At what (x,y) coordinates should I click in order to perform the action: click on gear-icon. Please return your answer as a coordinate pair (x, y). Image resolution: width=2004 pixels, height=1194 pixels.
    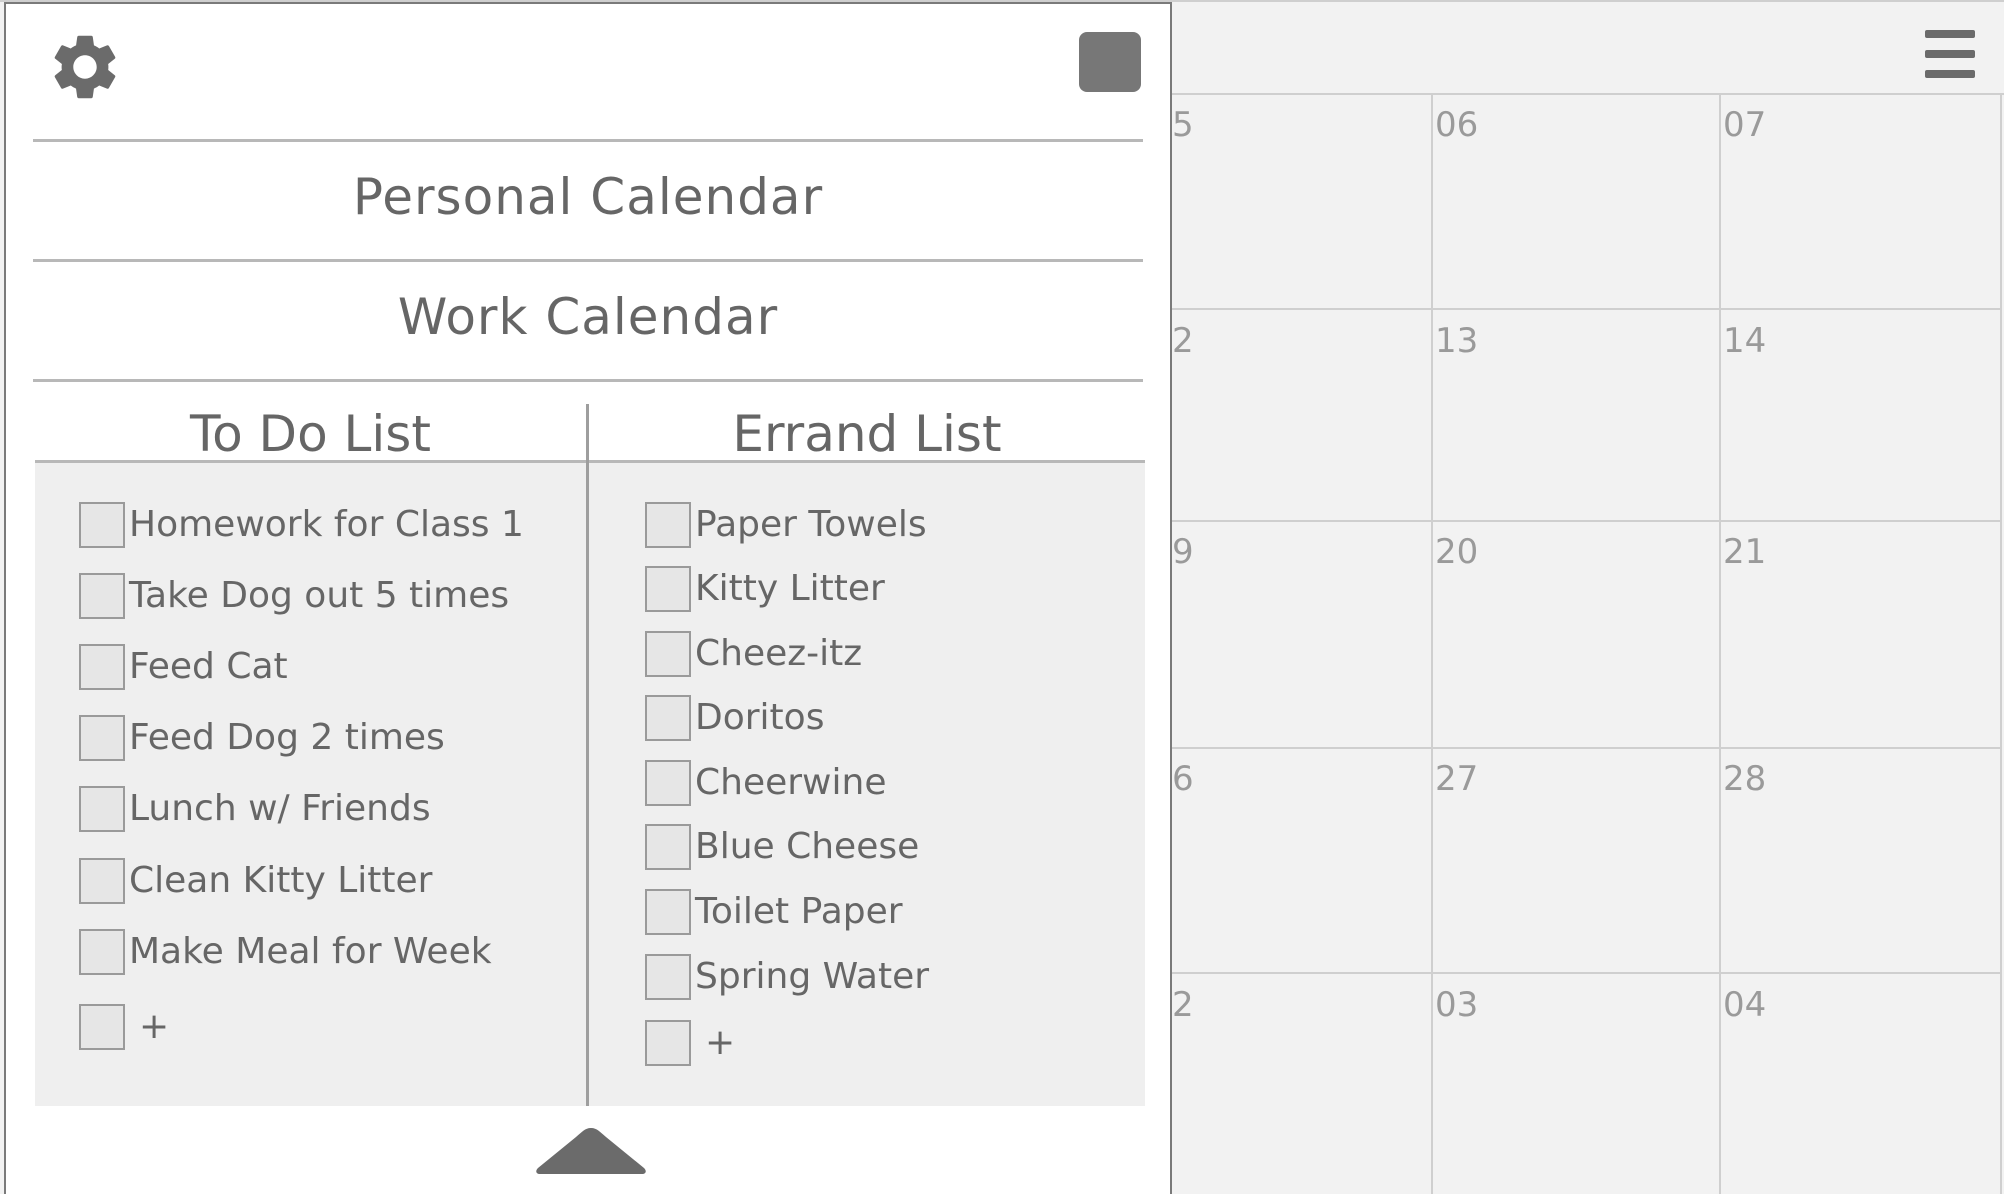
    Looking at the image, I should click on (85, 67).